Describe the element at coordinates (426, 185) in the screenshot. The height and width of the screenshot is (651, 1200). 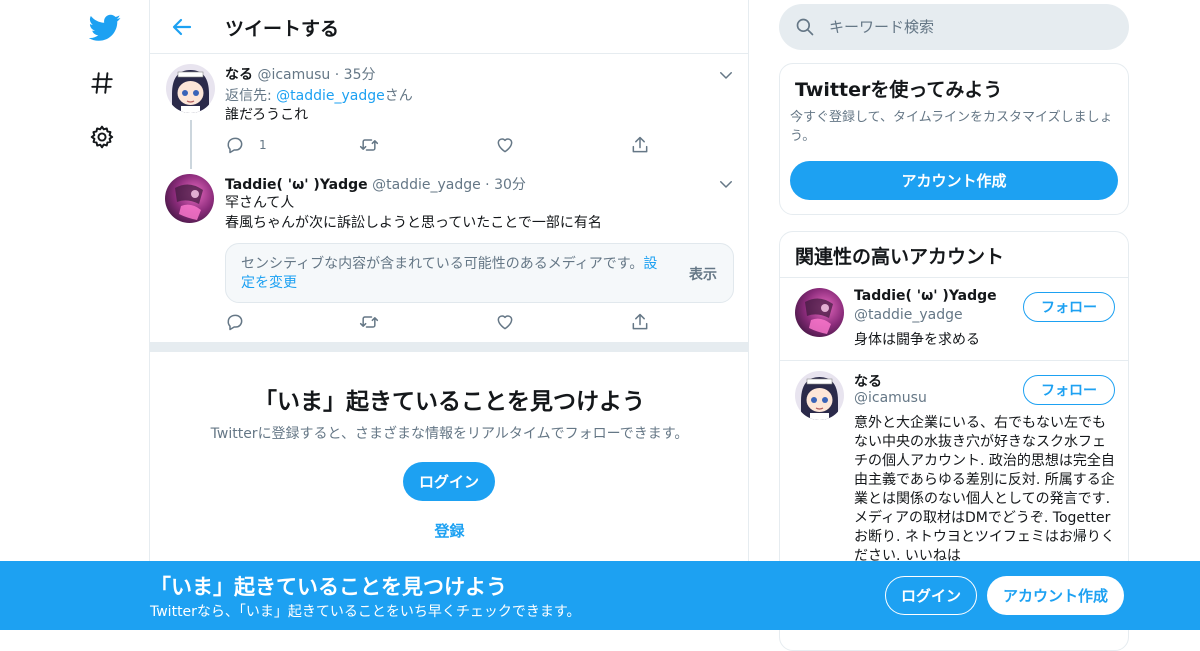
I see `tweet-author-handle: @taddie_yadge` at that location.